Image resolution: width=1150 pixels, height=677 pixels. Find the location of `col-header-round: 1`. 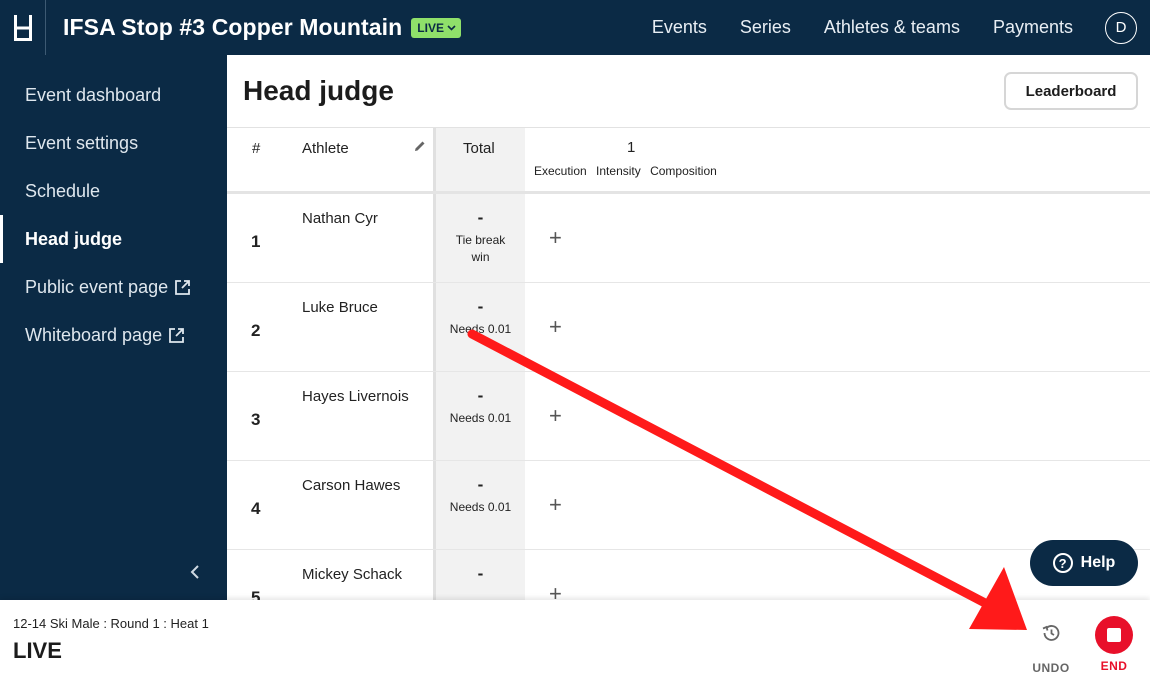

col-header-round: 1 is located at coordinates (631, 147).